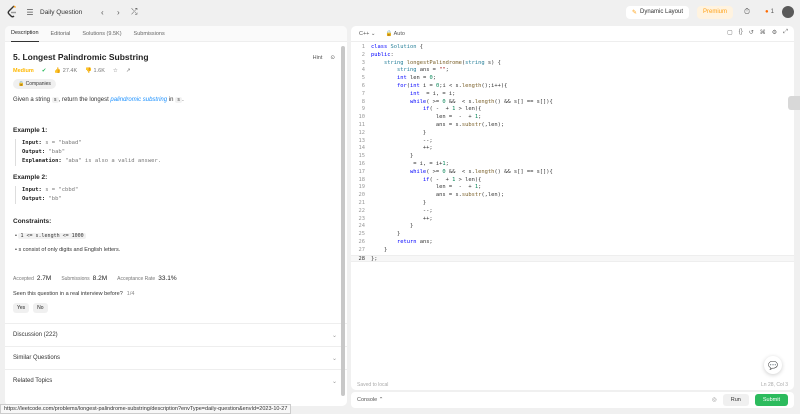 This screenshot has width=800, height=414. Describe the element at coordinates (572, 157) in the screenshot. I see `code-line: 15 }` at that location.